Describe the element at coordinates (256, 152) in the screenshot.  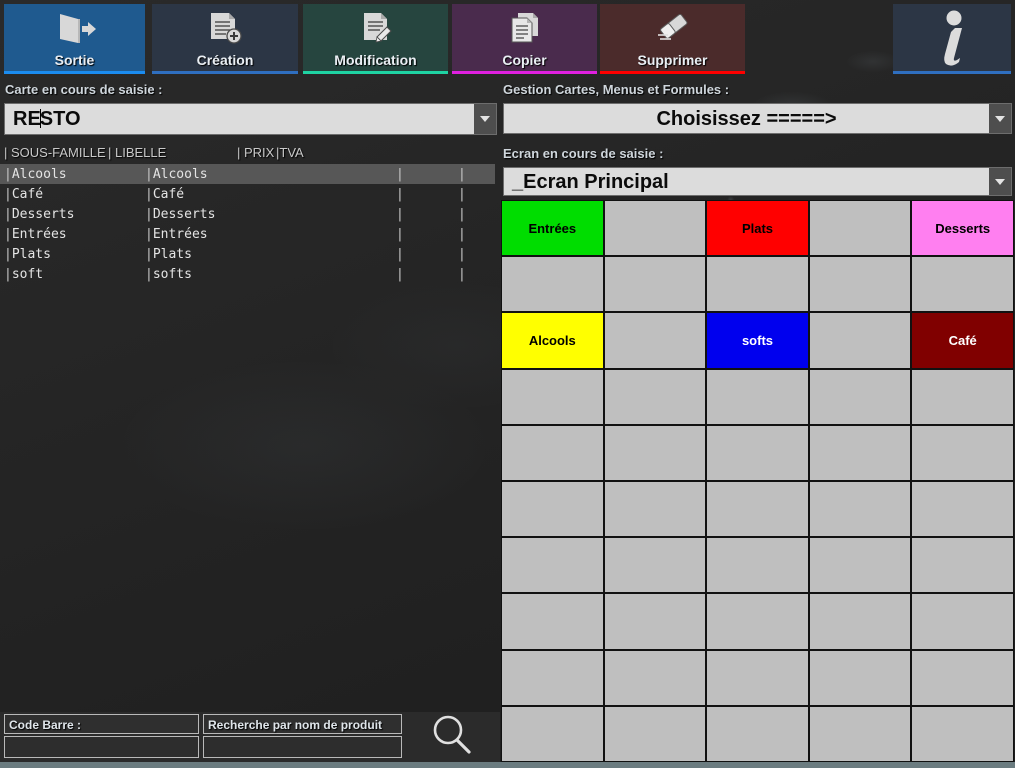
I see `col-header-prix: | PRIX` at that location.